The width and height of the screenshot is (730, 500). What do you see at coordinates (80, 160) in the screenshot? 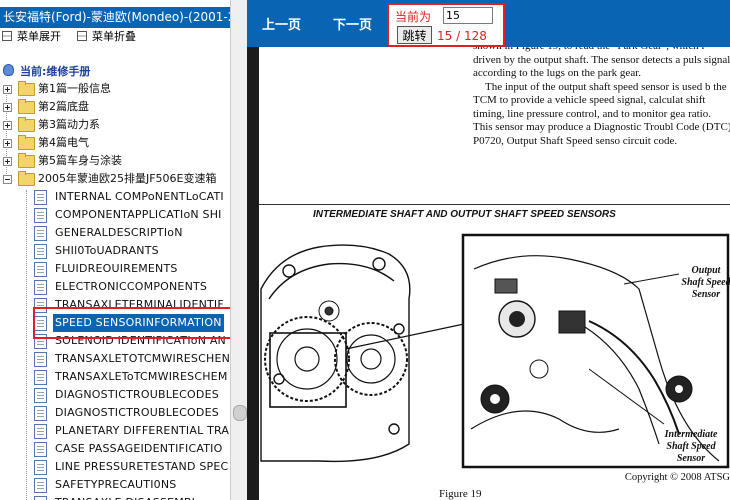
I see `tree-folder-label: 第5篇车身与涂装` at bounding box center [80, 160].